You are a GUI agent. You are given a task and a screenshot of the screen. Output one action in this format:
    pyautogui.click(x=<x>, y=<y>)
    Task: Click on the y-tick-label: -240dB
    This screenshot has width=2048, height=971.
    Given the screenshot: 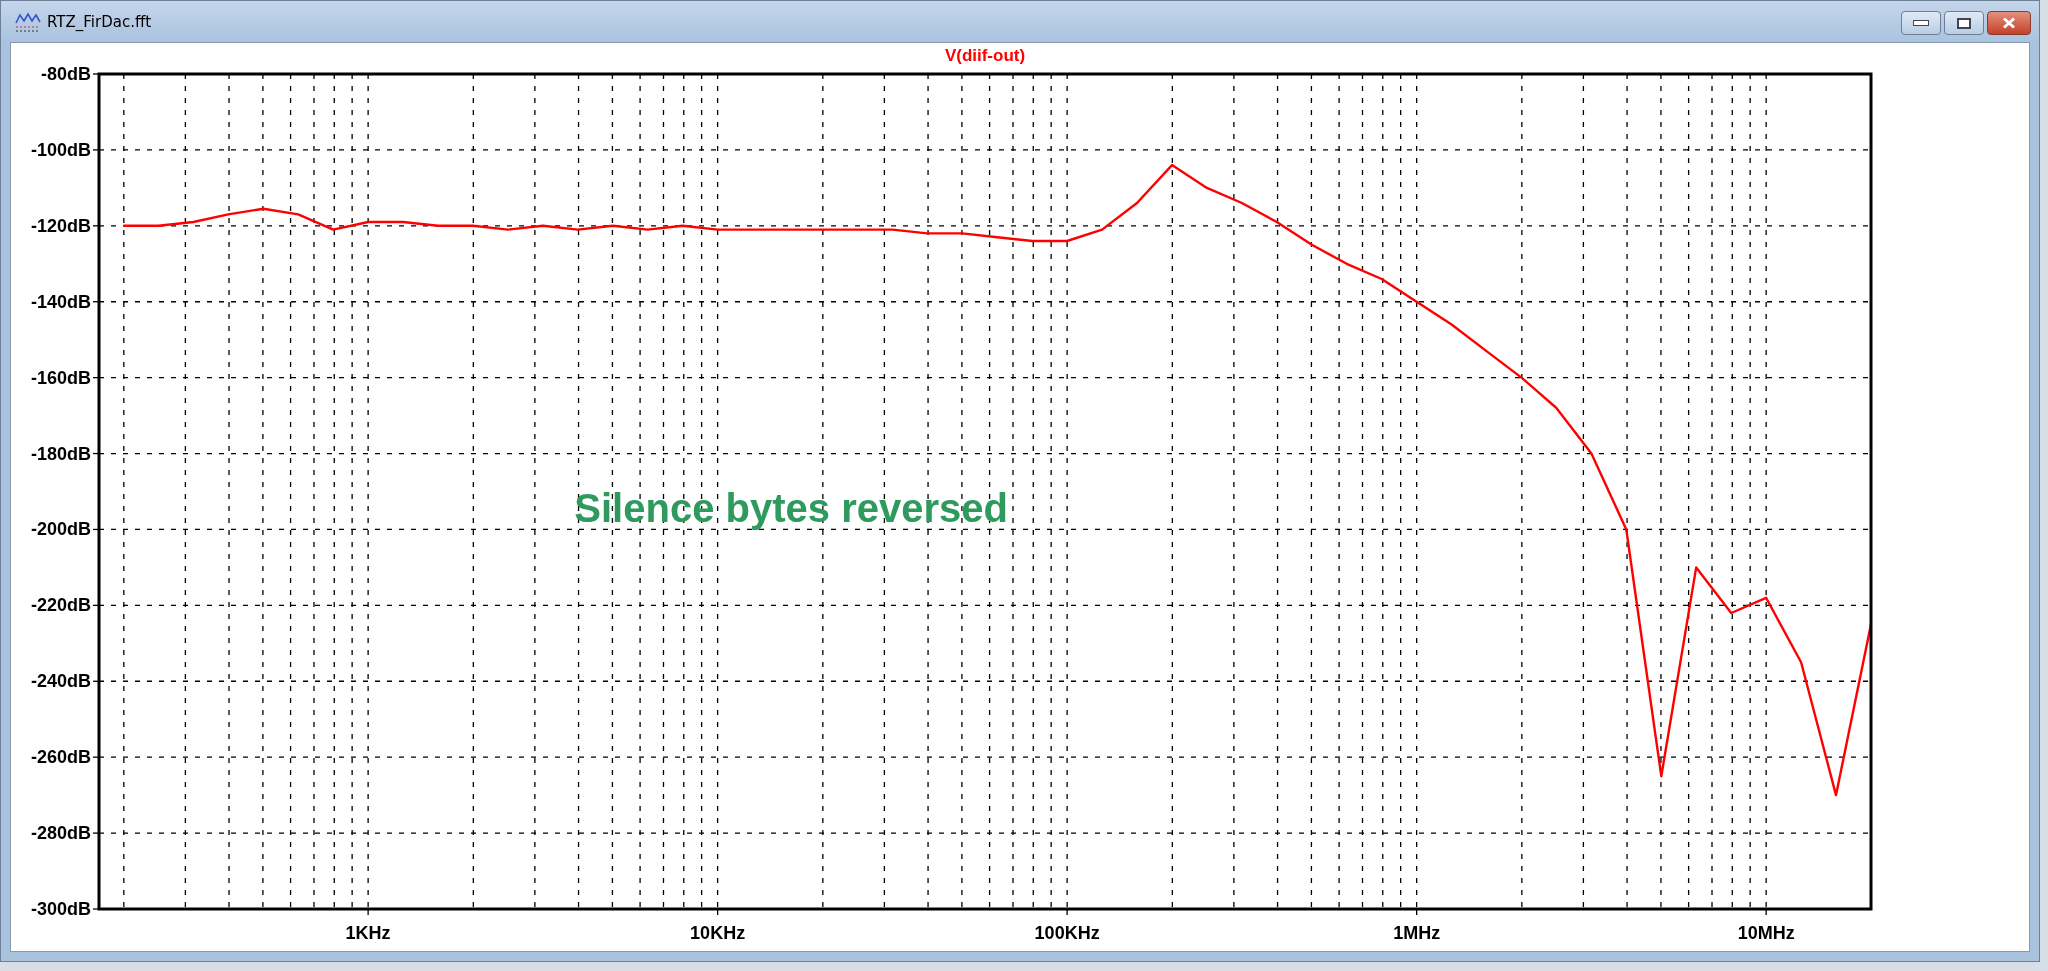 What is the action you would take?
    pyautogui.click(x=60, y=681)
    